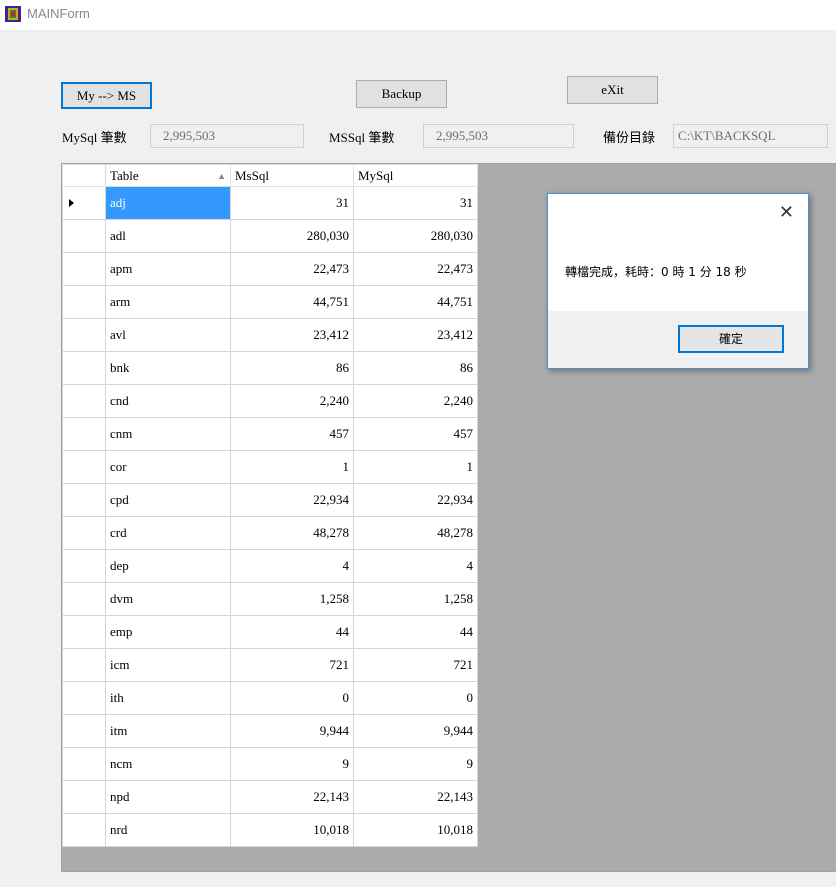 This screenshot has height=887, width=836. I want to click on cell-mysql: 22,143, so click(415, 797).